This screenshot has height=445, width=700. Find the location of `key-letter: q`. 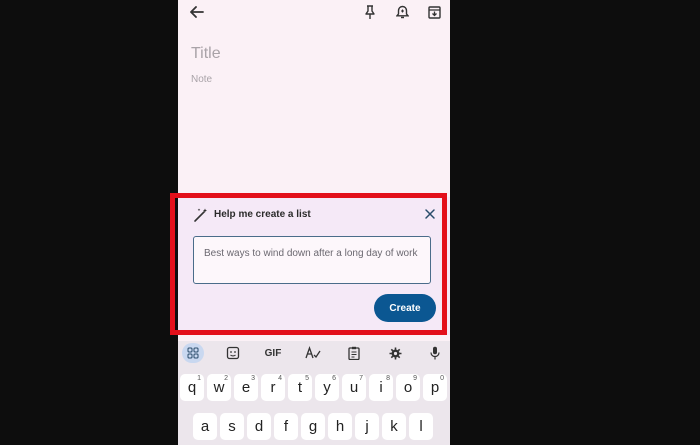

key-letter: q is located at coordinates (192, 387).